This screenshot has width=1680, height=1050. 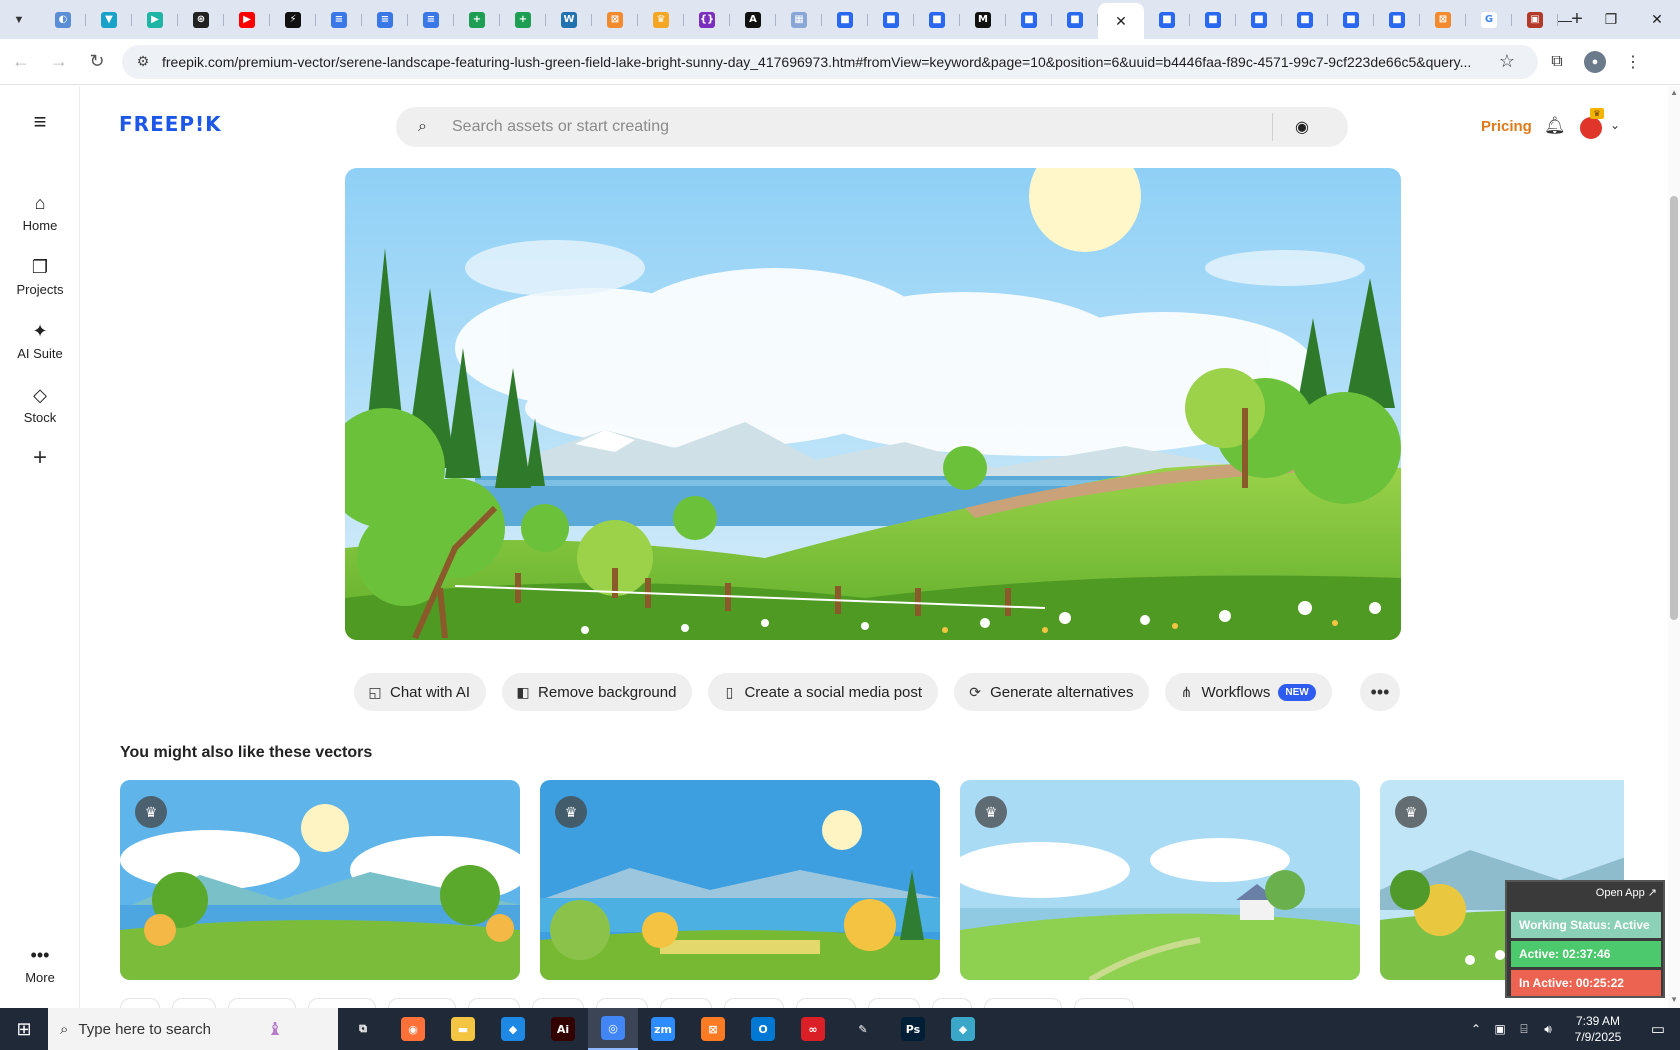 I want to click on reload-icon: ↻, so click(x=97, y=62).